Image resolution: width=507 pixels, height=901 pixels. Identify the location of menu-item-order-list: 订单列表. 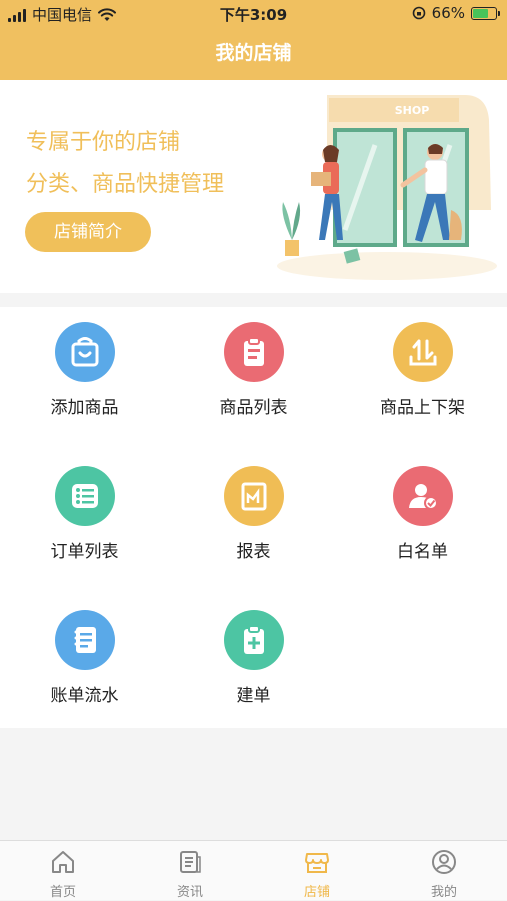
(84, 521).